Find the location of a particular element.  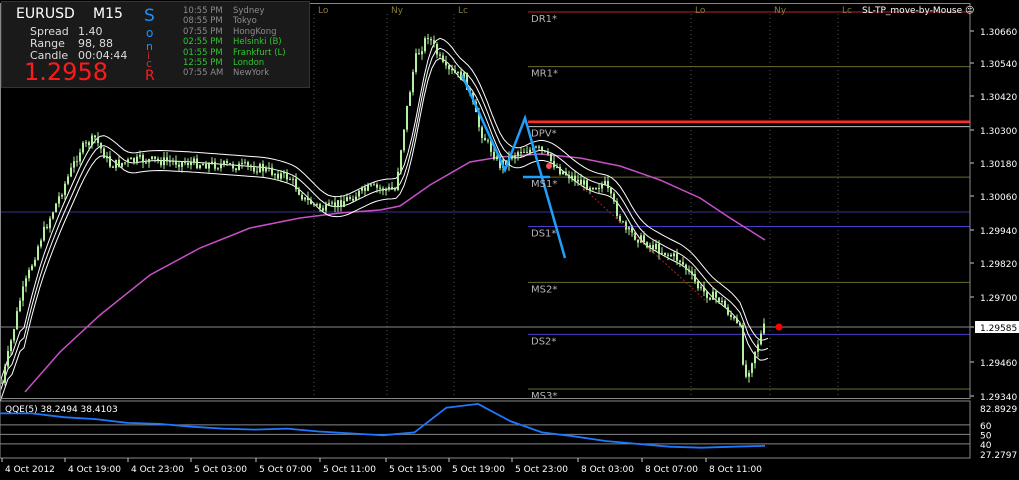

time-tick-label: 5 Oct 19:00 is located at coordinates (478, 470).